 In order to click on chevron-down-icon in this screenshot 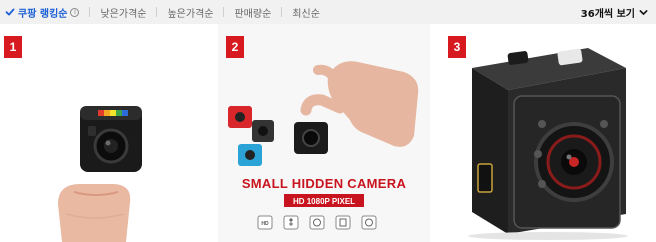, I will do `click(643, 12)`.